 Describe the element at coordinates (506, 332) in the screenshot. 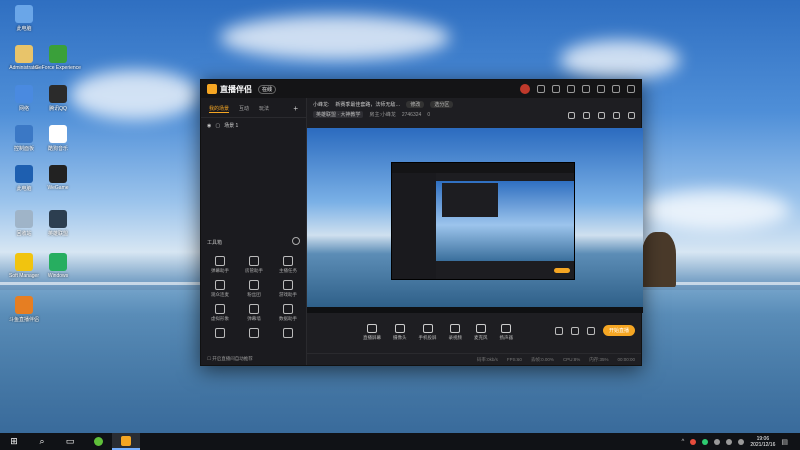

I see `speaker-button: 扬声器` at that location.